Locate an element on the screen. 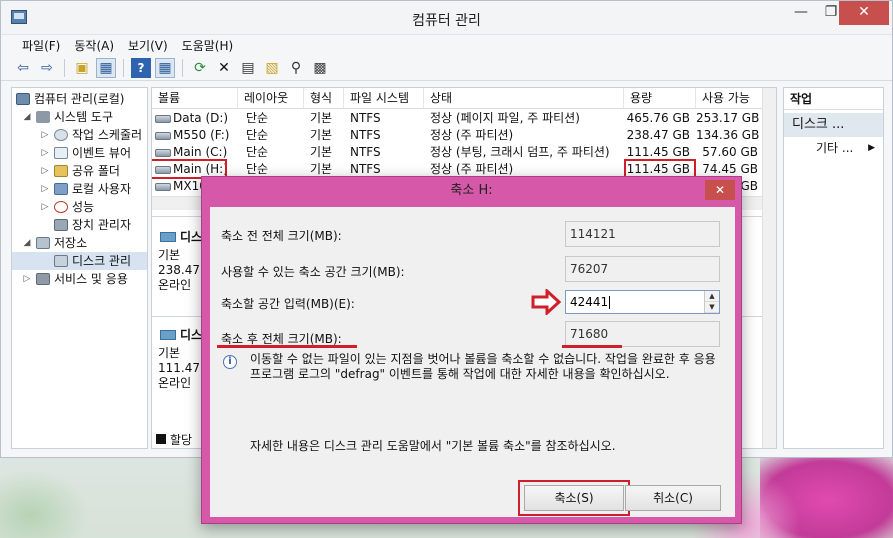 The height and width of the screenshot is (538, 893). help-message: 자세한 내용은 디스크 관리 도움말에서 "기본 볼륨 축소"를 참조하십시오. is located at coordinates (433, 446).